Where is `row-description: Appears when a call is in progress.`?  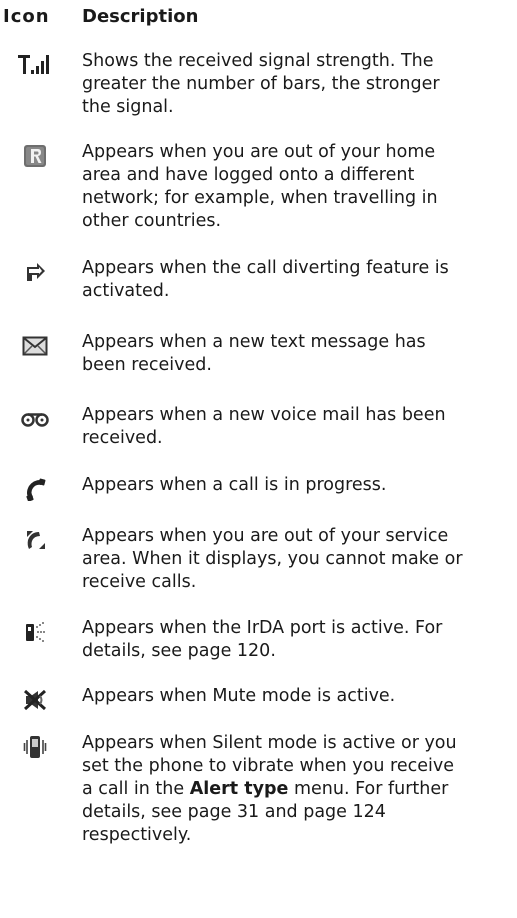 row-description: Appears when a call is in progress. is located at coordinates (234, 485).